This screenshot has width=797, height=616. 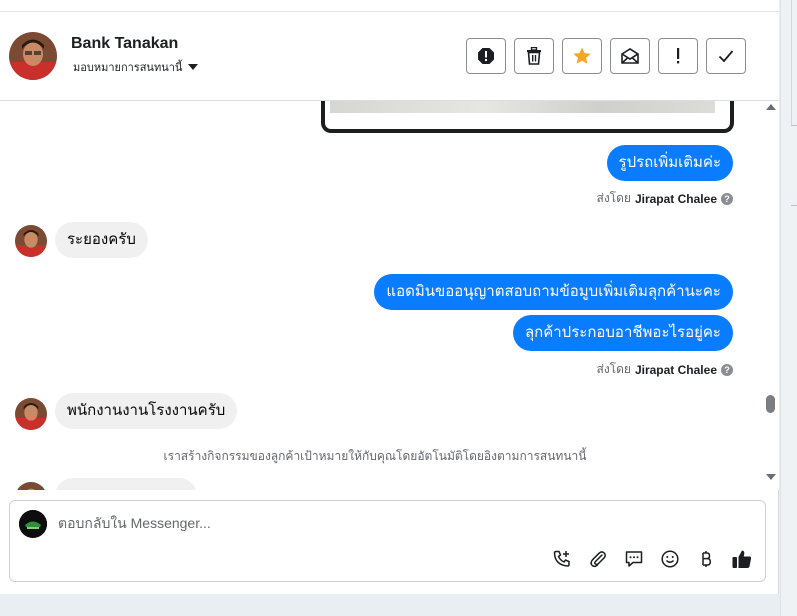 I want to click on reply-input, so click(x=358, y=523).